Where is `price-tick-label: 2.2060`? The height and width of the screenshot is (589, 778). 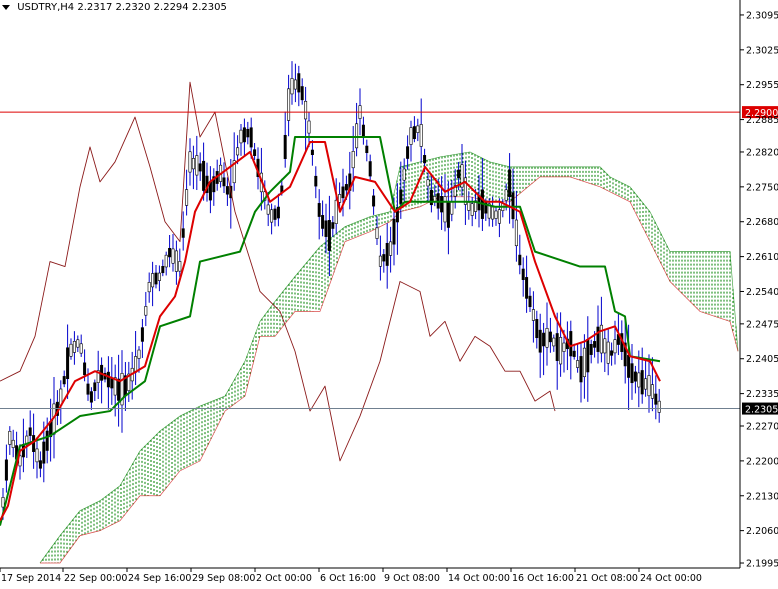
price-tick-label: 2.2060 is located at coordinates (762, 531).